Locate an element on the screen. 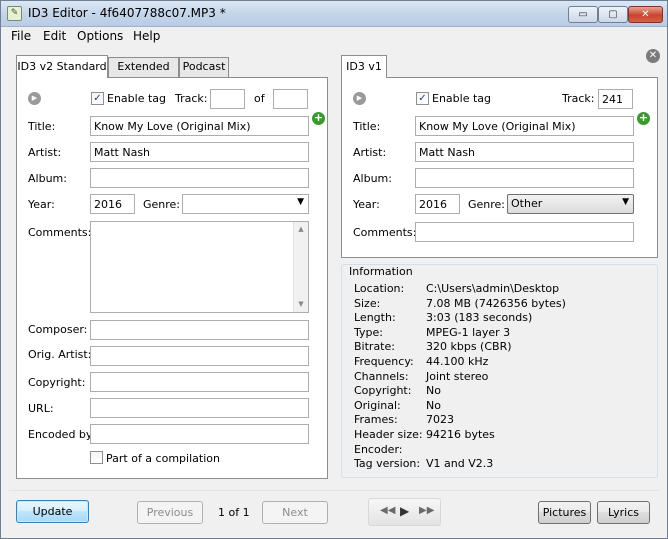  v1-track-input is located at coordinates (615, 99).